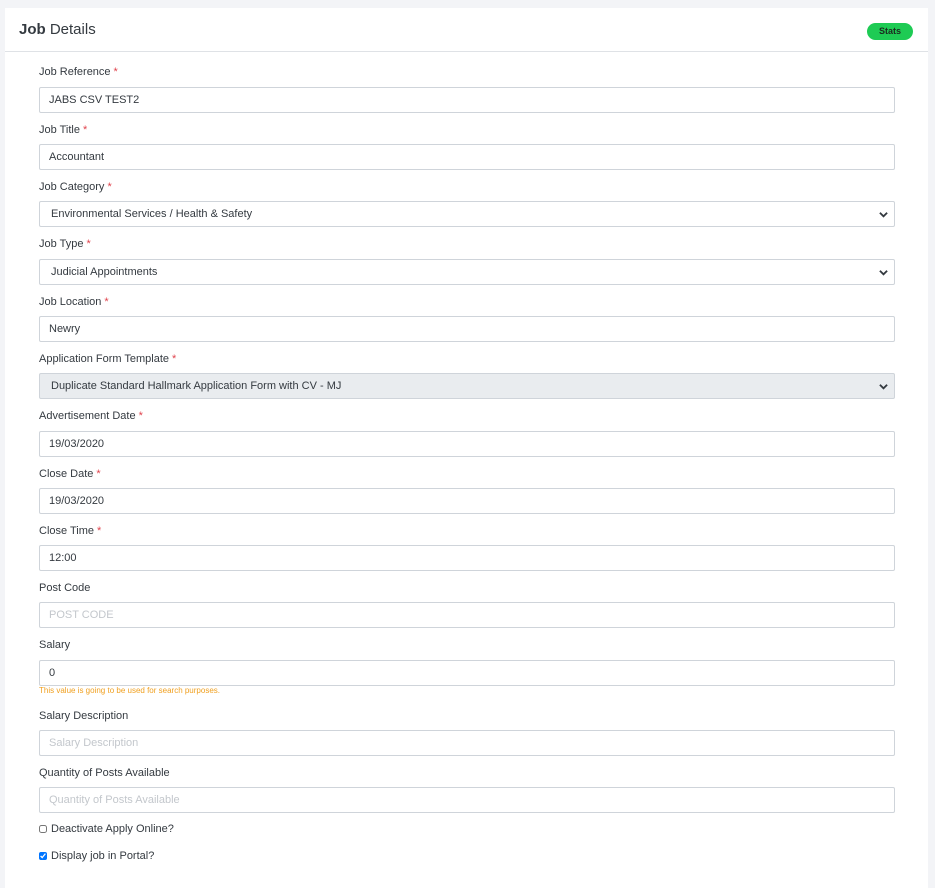  What do you see at coordinates (467, 501) in the screenshot?
I see `close-date-input` at bounding box center [467, 501].